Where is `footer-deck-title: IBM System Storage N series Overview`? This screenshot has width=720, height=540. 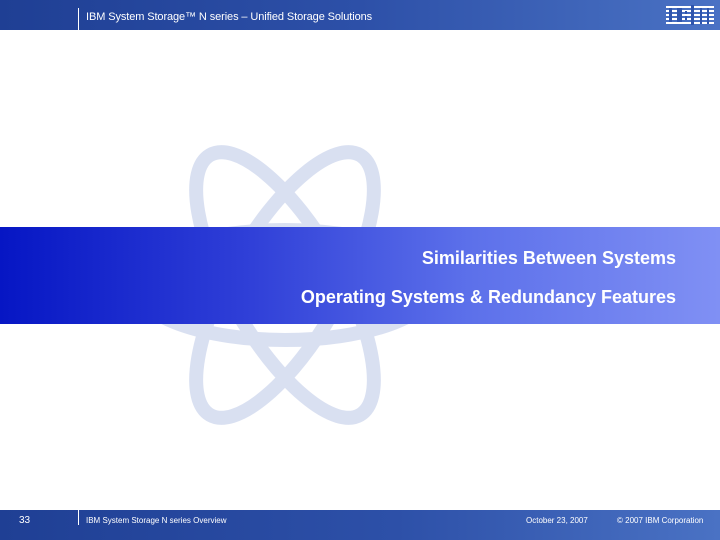
footer-deck-title: IBM System Storage N series Overview is located at coordinates (156, 520).